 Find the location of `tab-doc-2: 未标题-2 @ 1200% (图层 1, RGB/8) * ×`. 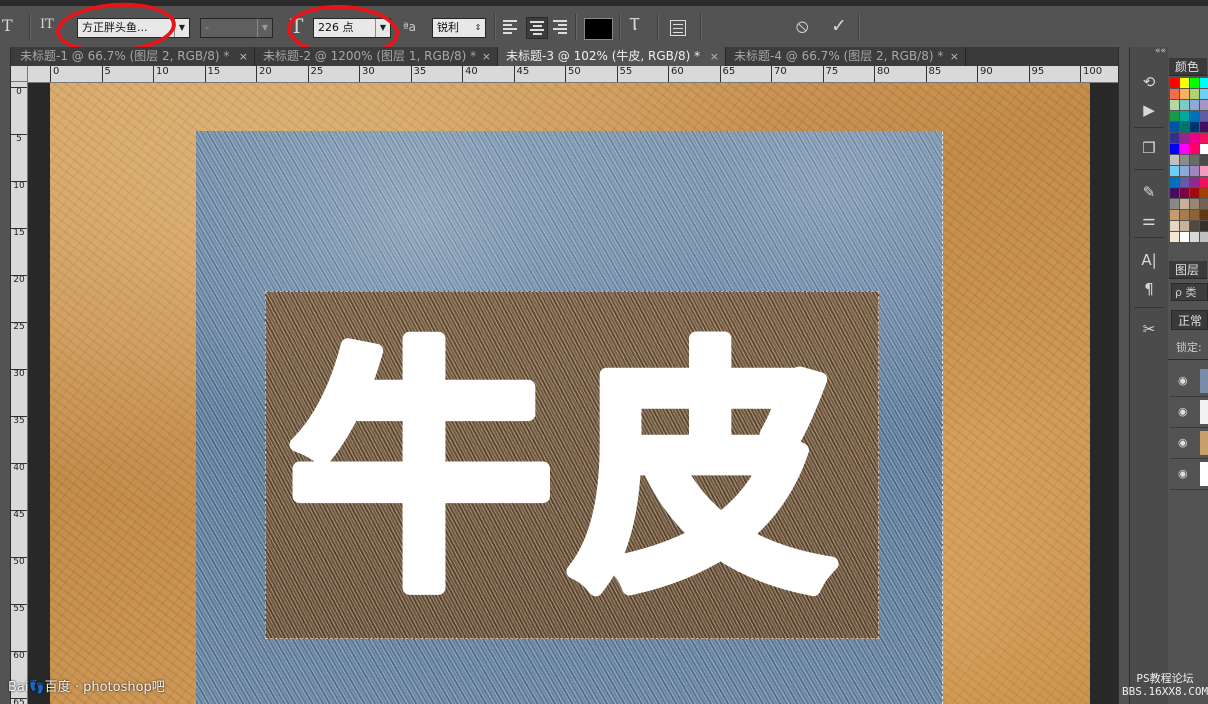

tab-doc-2: 未标题-2 @ 1200% (图层 1, RGB/8) * × is located at coordinates (376, 56).